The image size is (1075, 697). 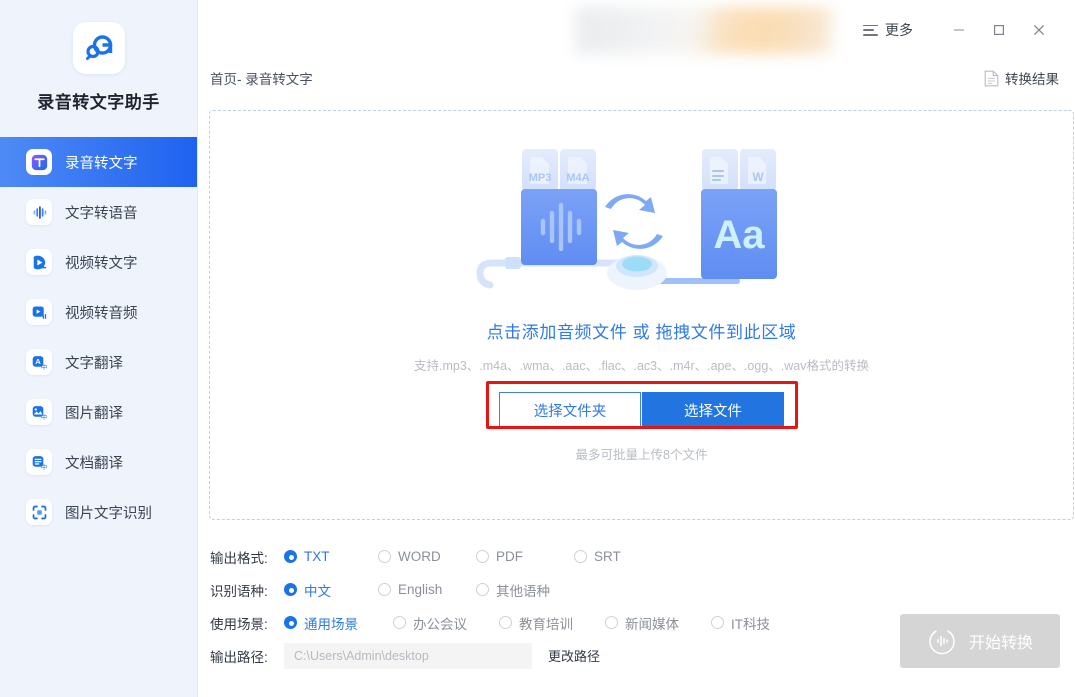 I want to click on output-format-row: 输出格式: TXT WORD PDF SRT, so click(x=560, y=556).